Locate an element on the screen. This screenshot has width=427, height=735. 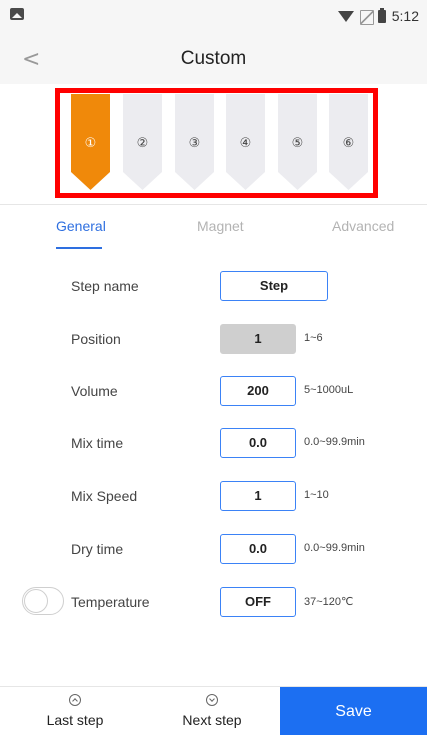
step-tab-5: ⑤ is located at coordinates (297, 142).